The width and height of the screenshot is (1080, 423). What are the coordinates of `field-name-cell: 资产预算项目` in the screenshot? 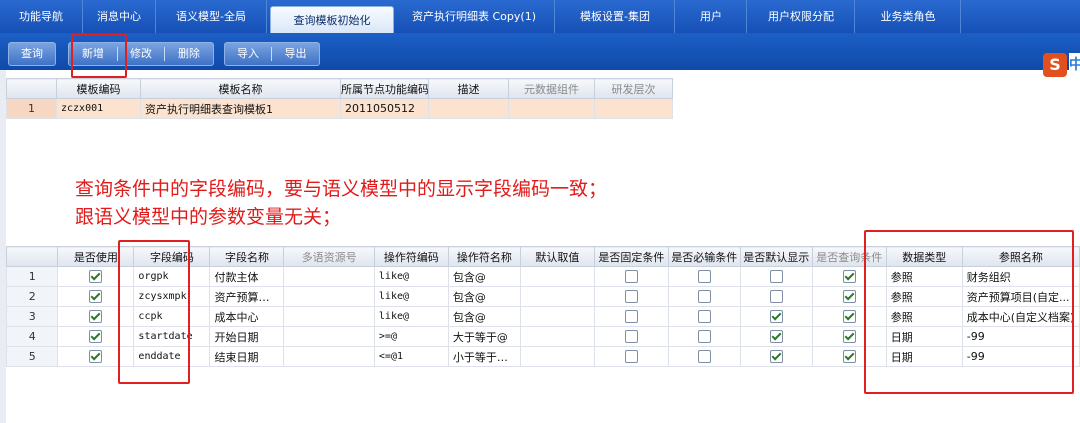 It's located at (247, 296).